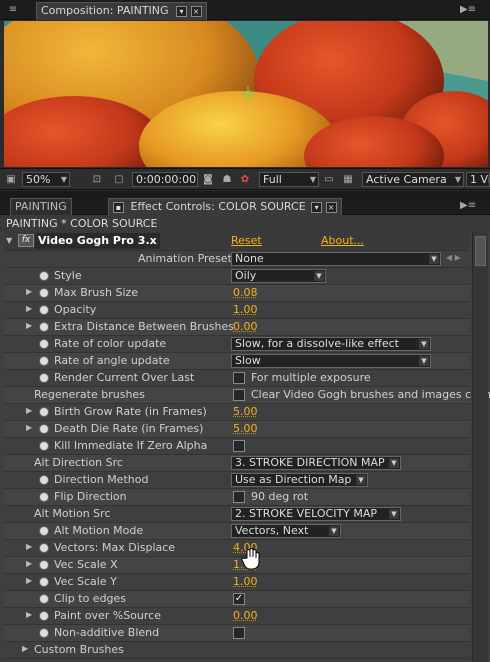 The image size is (490, 662). I want to click on param-row-style: Style Oily ▼, so click(237, 276).